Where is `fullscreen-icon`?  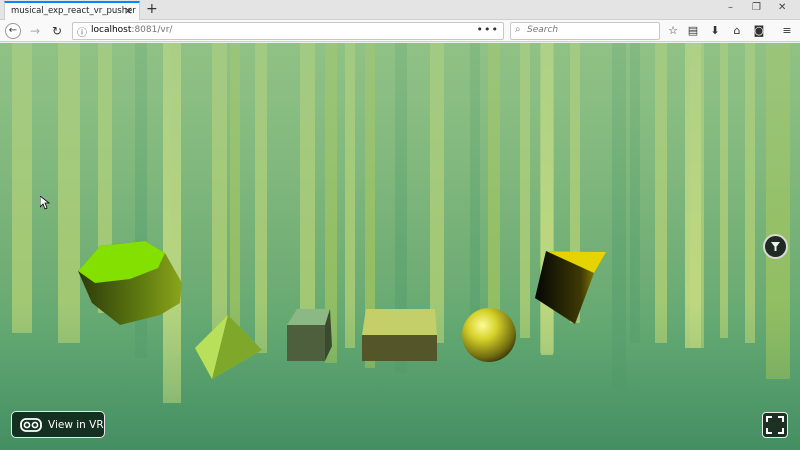
fullscreen-icon is located at coordinates (775, 425).